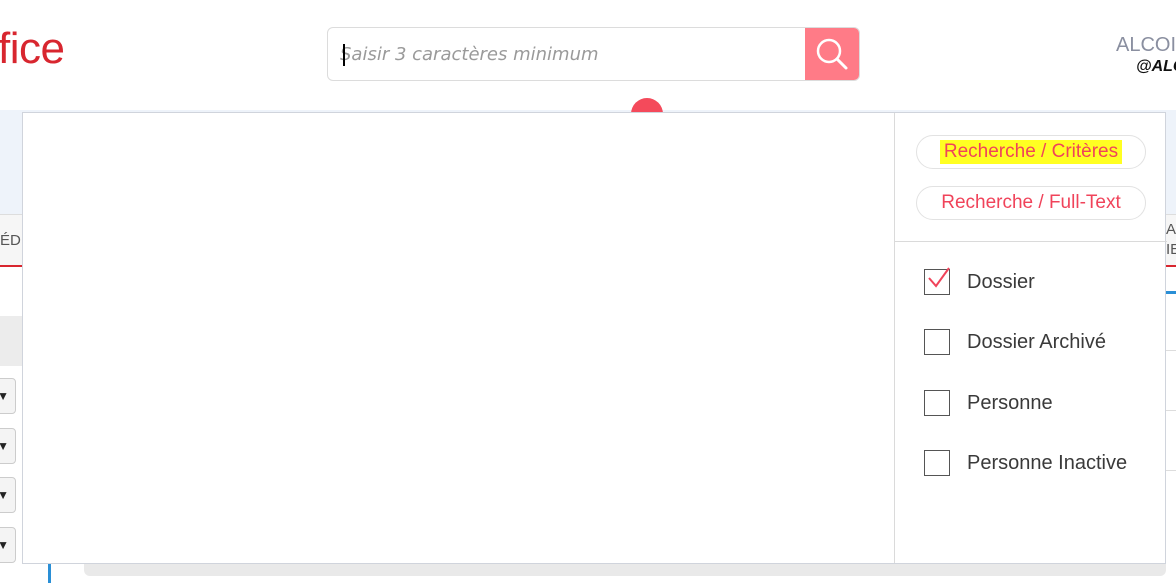  Describe the element at coordinates (1156, 66) in the screenshot. I see `user-handle: @ALC` at that location.